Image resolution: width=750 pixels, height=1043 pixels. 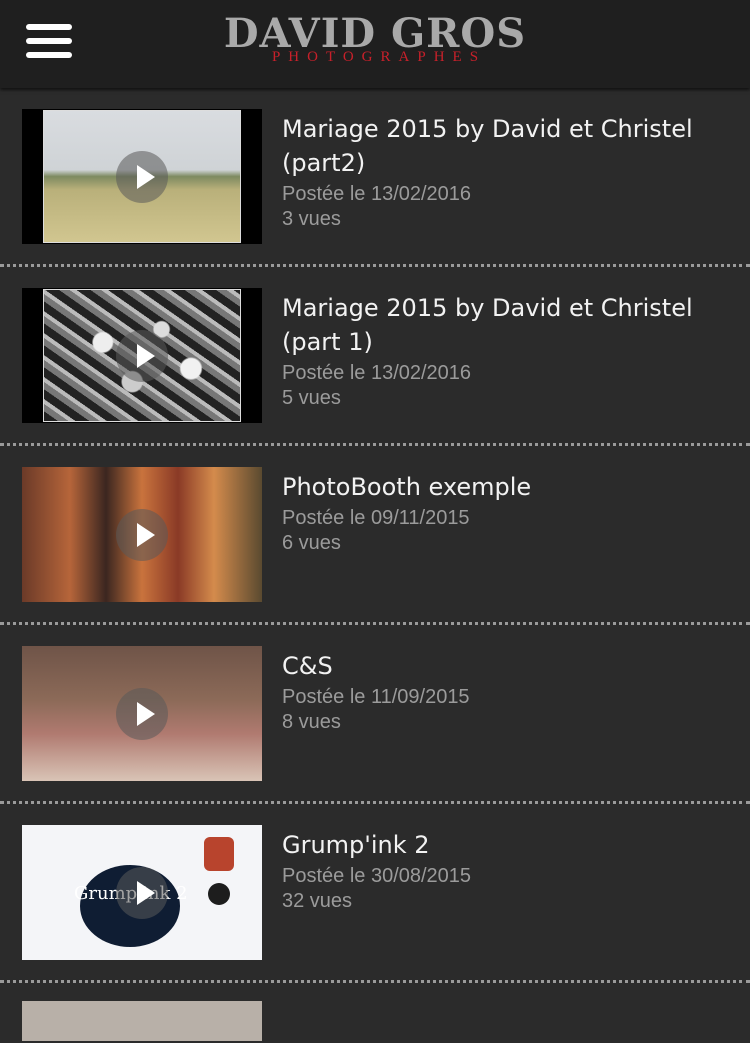 I want to click on logo-main-text: DAVID GROS, so click(x=375, y=33).